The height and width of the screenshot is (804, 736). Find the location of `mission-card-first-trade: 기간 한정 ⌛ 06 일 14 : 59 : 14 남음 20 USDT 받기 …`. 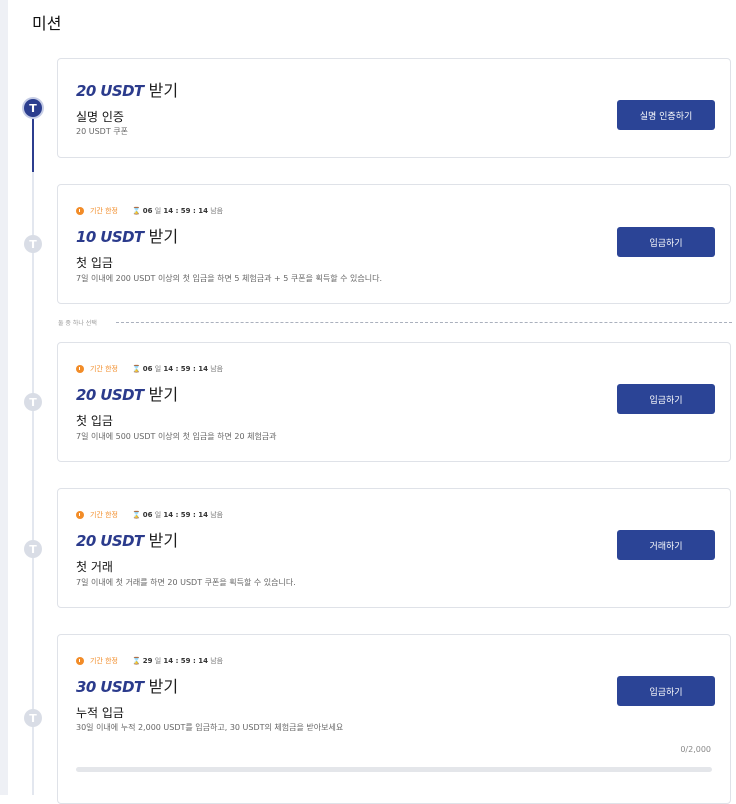

mission-card-first-trade: 기간 한정 ⌛ 06 일 14 : 59 : 14 남음 20 USDT 받기 … is located at coordinates (394, 548).